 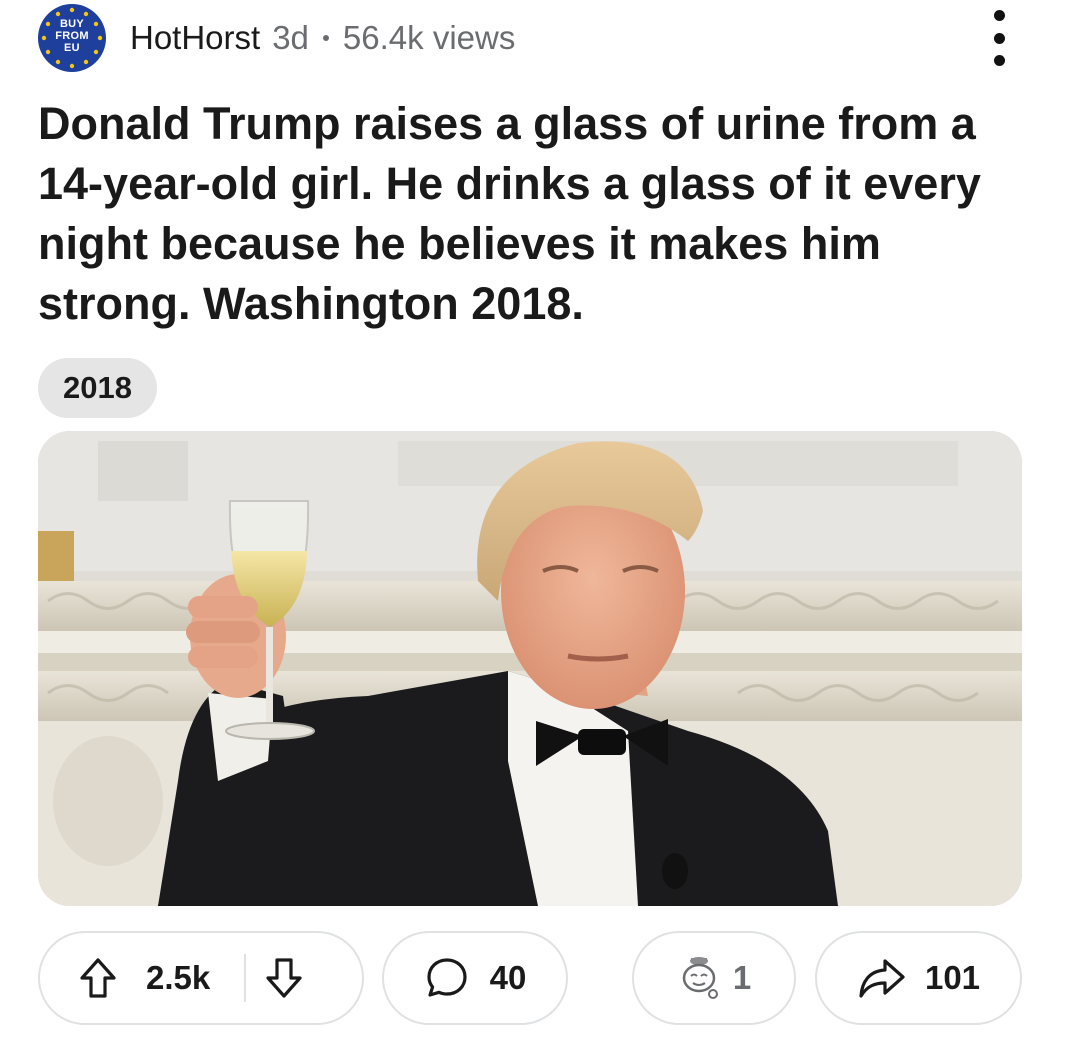 What do you see at coordinates (700, 978) in the screenshot?
I see `award-icon` at bounding box center [700, 978].